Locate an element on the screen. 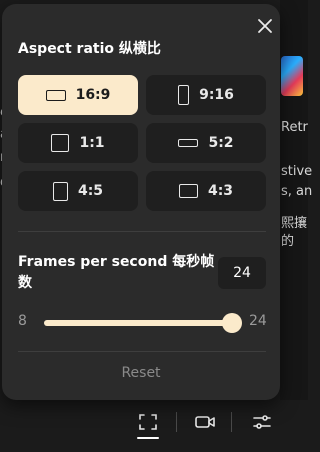 This screenshot has height=452, width=320. background-text-line3: 熙攘 is located at coordinates (294, 223).